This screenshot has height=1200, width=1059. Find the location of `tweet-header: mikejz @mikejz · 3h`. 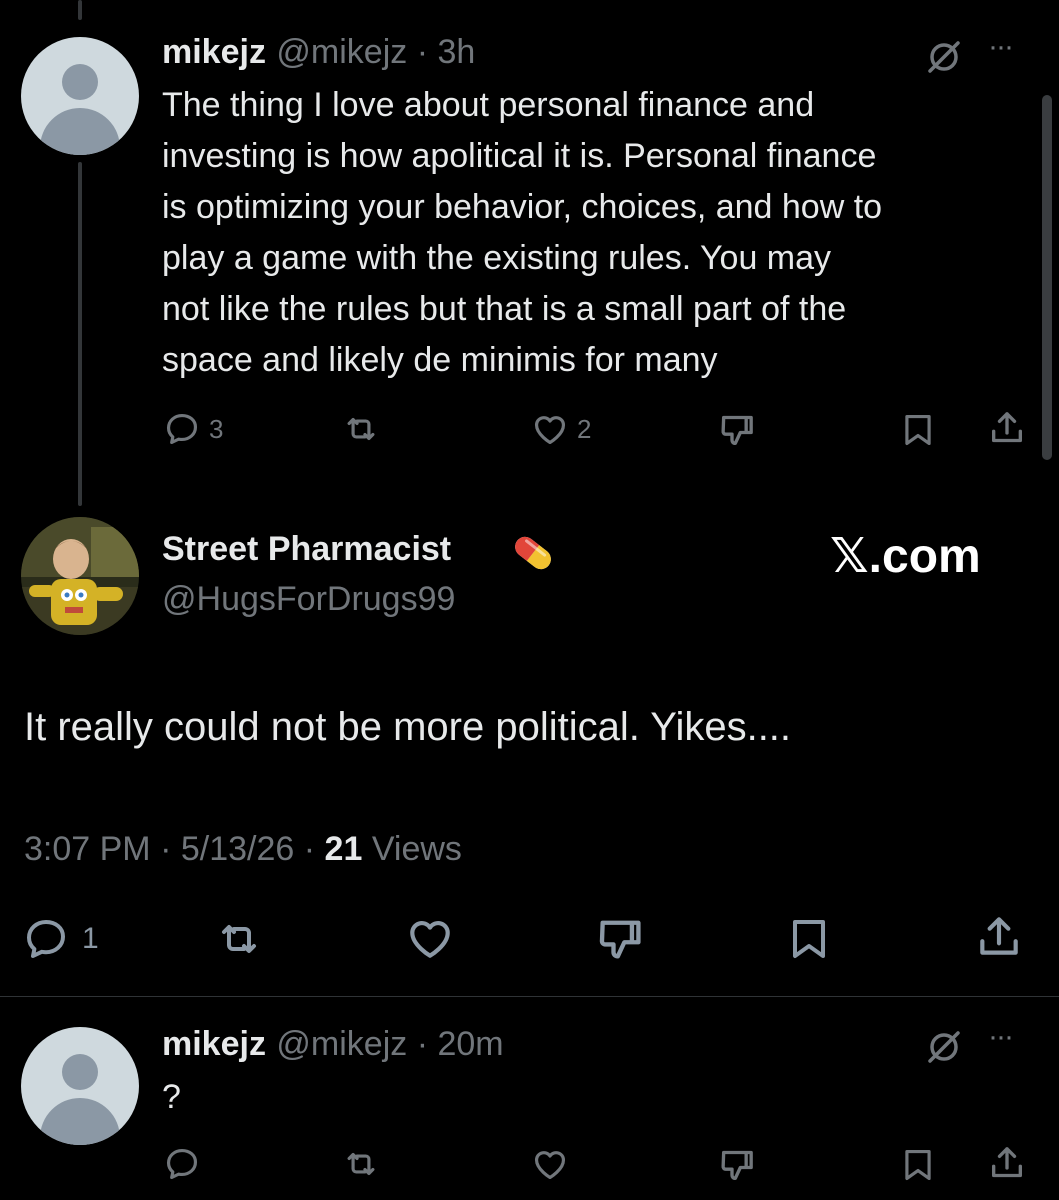

tweet-header: mikejz @mikejz · 3h is located at coordinates (318, 52).